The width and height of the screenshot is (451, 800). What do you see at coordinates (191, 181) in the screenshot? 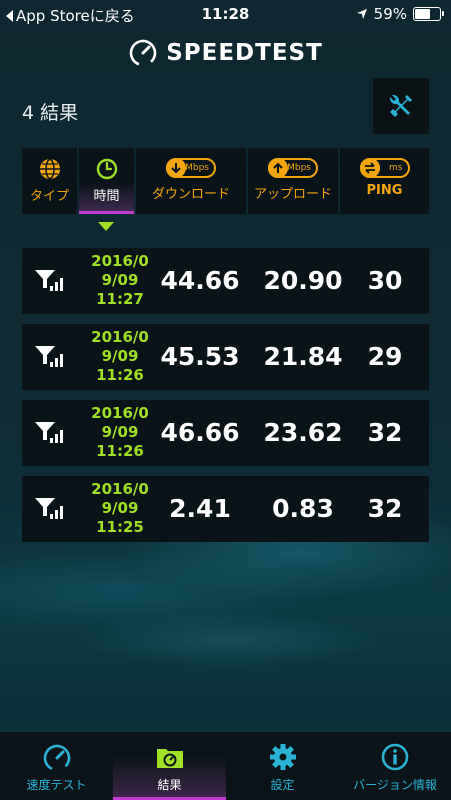
I see `column-download: Mbps ダウンロード` at bounding box center [191, 181].